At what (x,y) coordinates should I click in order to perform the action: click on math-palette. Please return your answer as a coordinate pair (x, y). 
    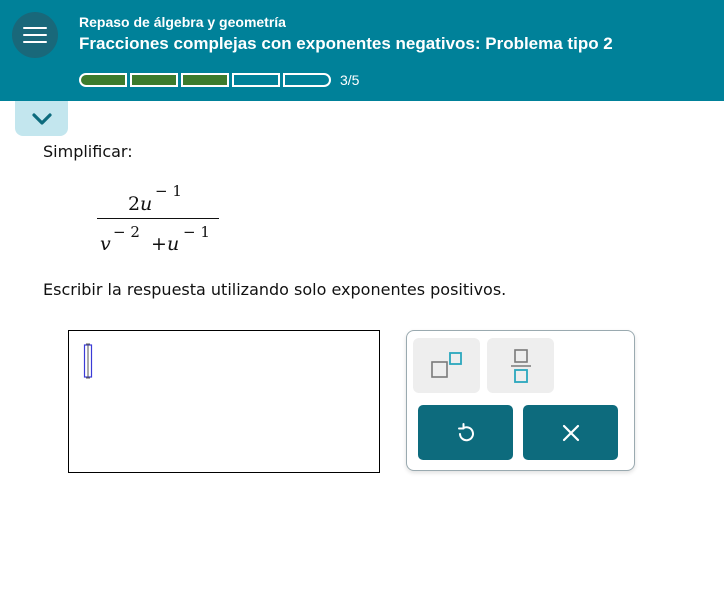
    Looking at the image, I should click on (520, 400).